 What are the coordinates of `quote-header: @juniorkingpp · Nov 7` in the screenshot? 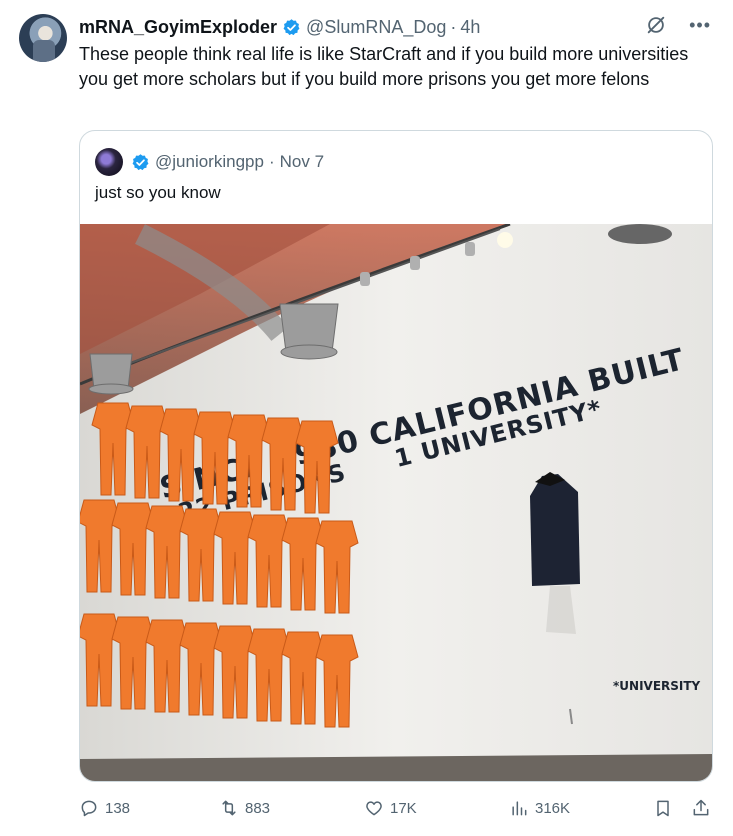 It's located at (209, 162).